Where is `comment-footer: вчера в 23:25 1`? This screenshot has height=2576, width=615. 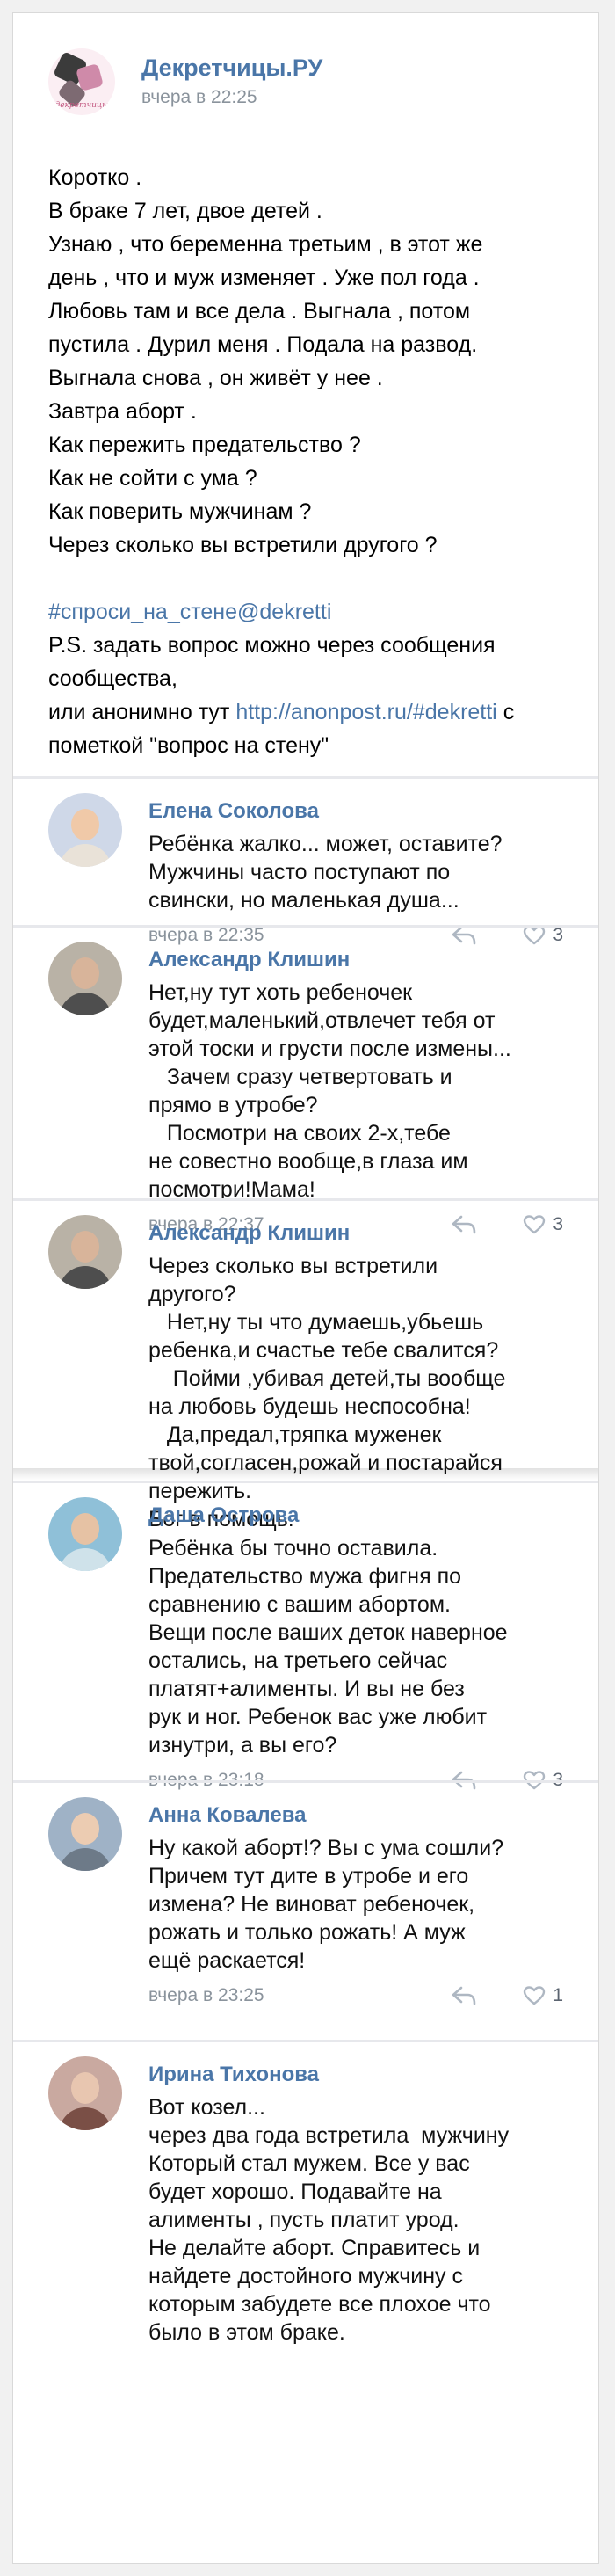 comment-footer: вчера в 23:25 1 is located at coordinates (355, 1995).